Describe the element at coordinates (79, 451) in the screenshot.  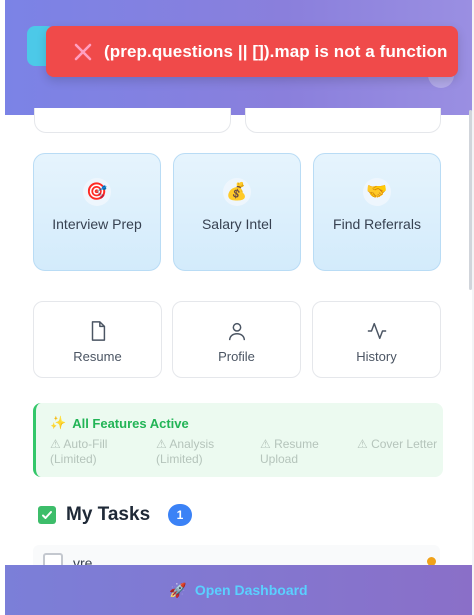
I see `status-item-autofill: ⚠ Auto-Fill (Limited)` at that location.